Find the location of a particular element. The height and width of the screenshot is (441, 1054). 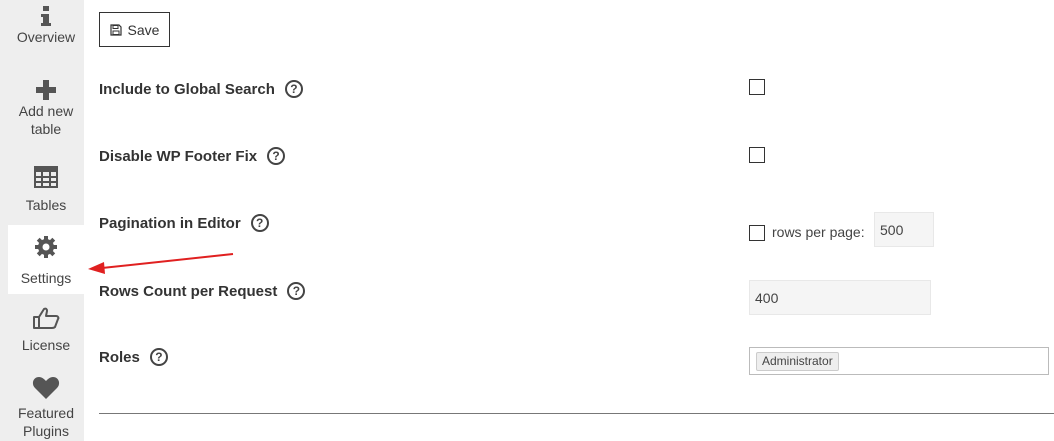

sidebar-item-label: Settings is located at coordinates (46, 278).